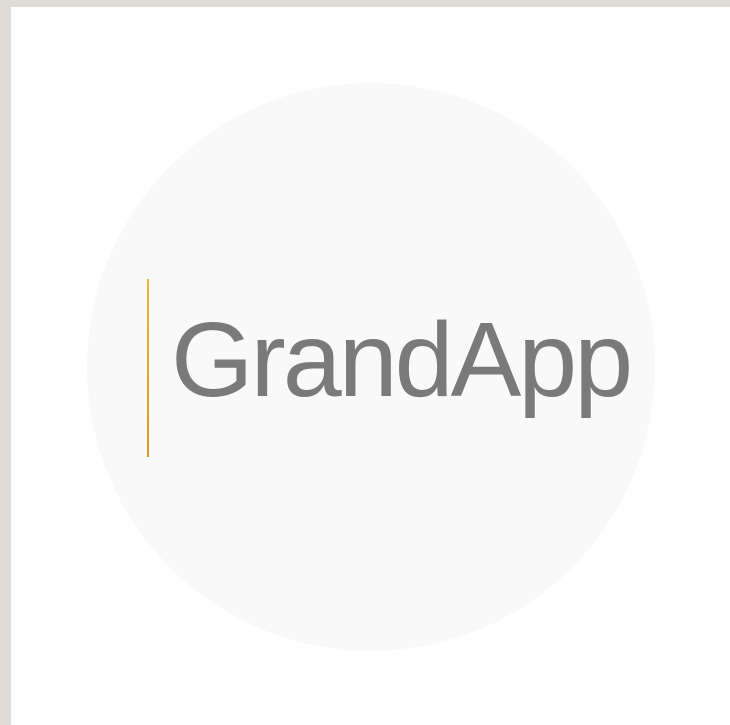 The width and height of the screenshot is (730, 725). What do you see at coordinates (148, 368) in the screenshot?
I see `logo-accent-bar` at bounding box center [148, 368].